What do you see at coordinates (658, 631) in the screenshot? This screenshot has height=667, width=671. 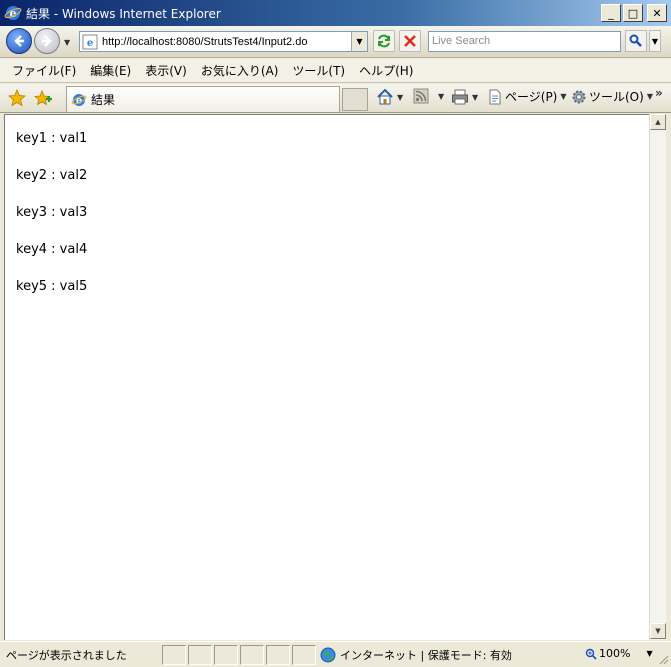 I see `scroll-down-arrow-icon: ▼` at bounding box center [658, 631].